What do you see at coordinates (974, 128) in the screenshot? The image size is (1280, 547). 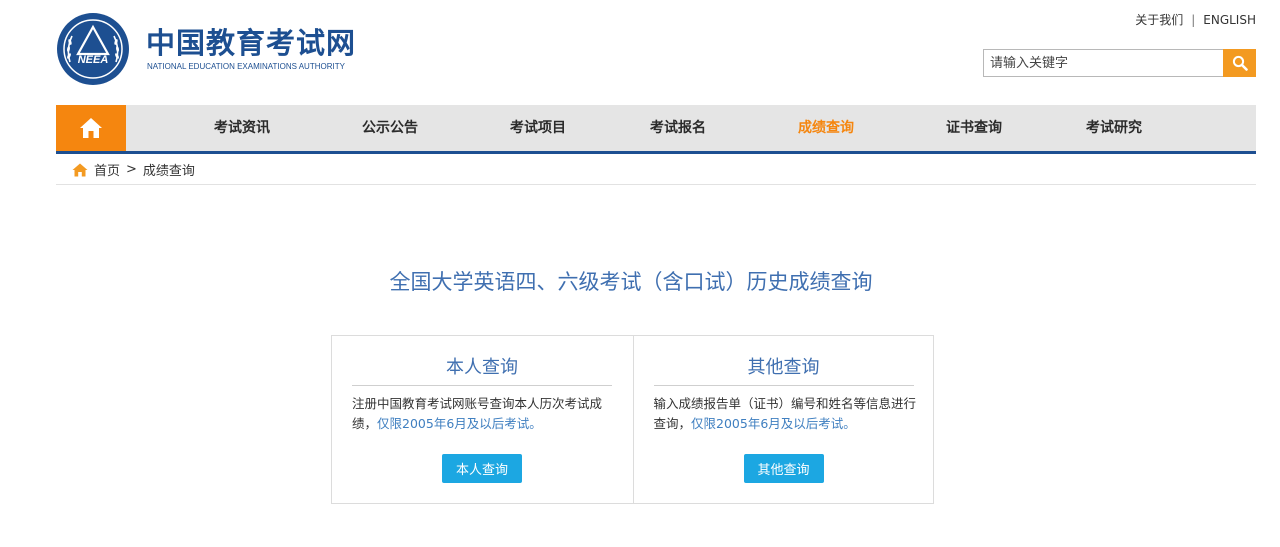 I see `nav-item-certificate-inquiry: 证书查询` at bounding box center [974, 128].